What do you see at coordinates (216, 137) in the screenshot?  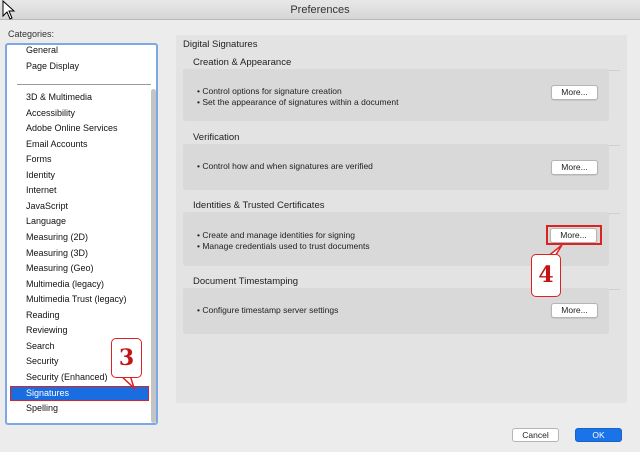 I see `section-verification-heading: Verification` at bounding box center [216, 137].